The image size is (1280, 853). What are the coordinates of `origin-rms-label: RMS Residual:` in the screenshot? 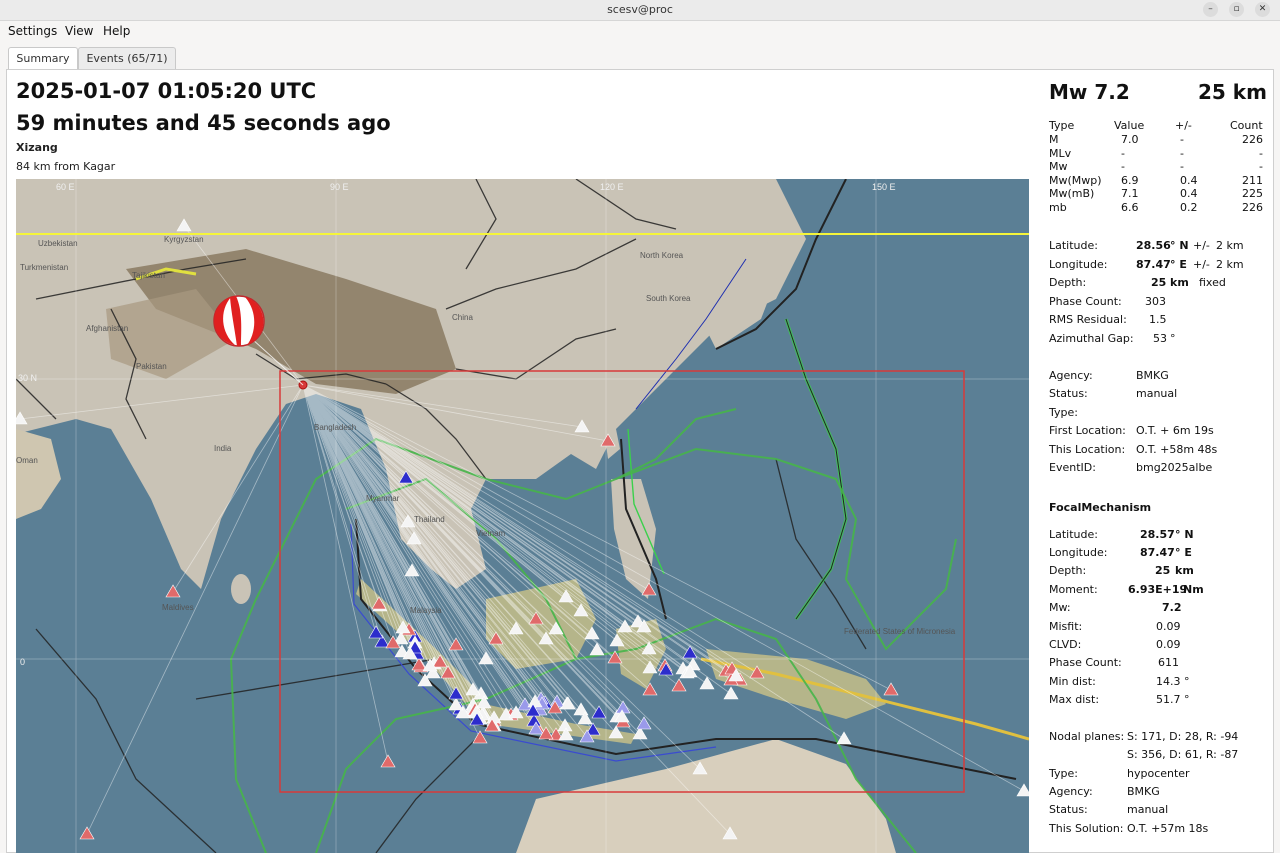 It's located at (1088, 319).